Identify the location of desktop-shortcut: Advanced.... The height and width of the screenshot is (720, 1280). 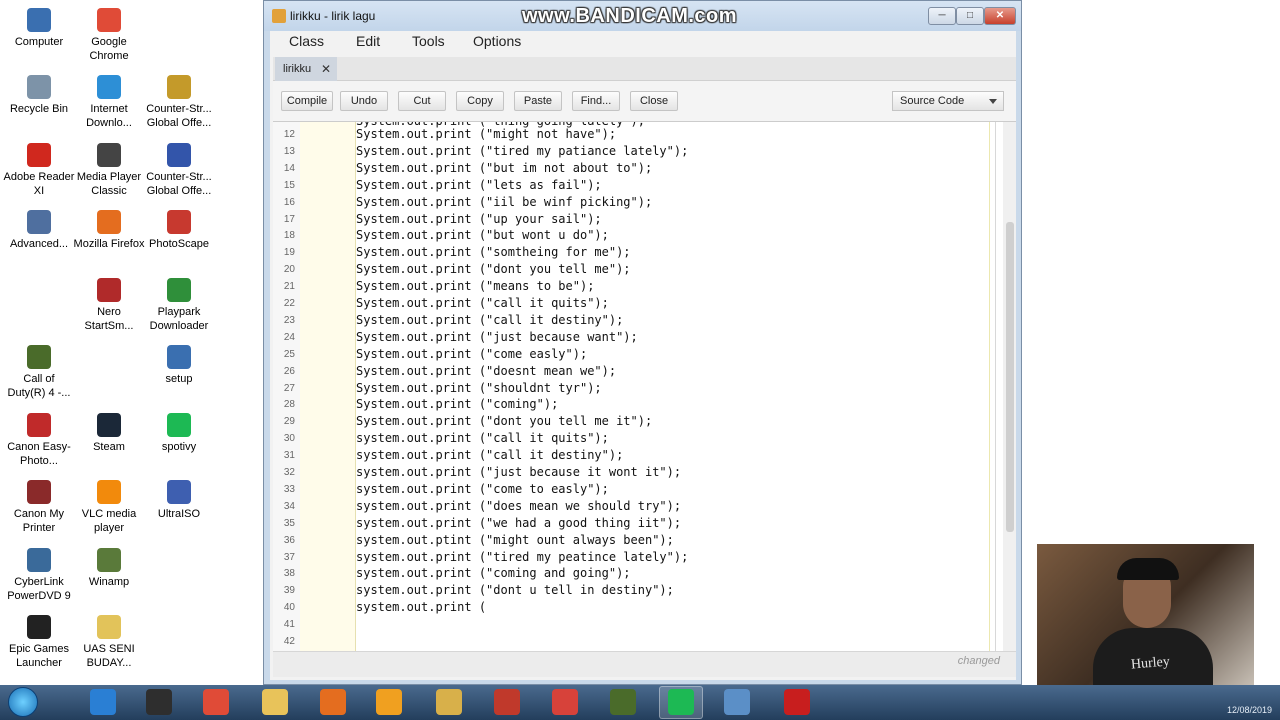
(39, 230).